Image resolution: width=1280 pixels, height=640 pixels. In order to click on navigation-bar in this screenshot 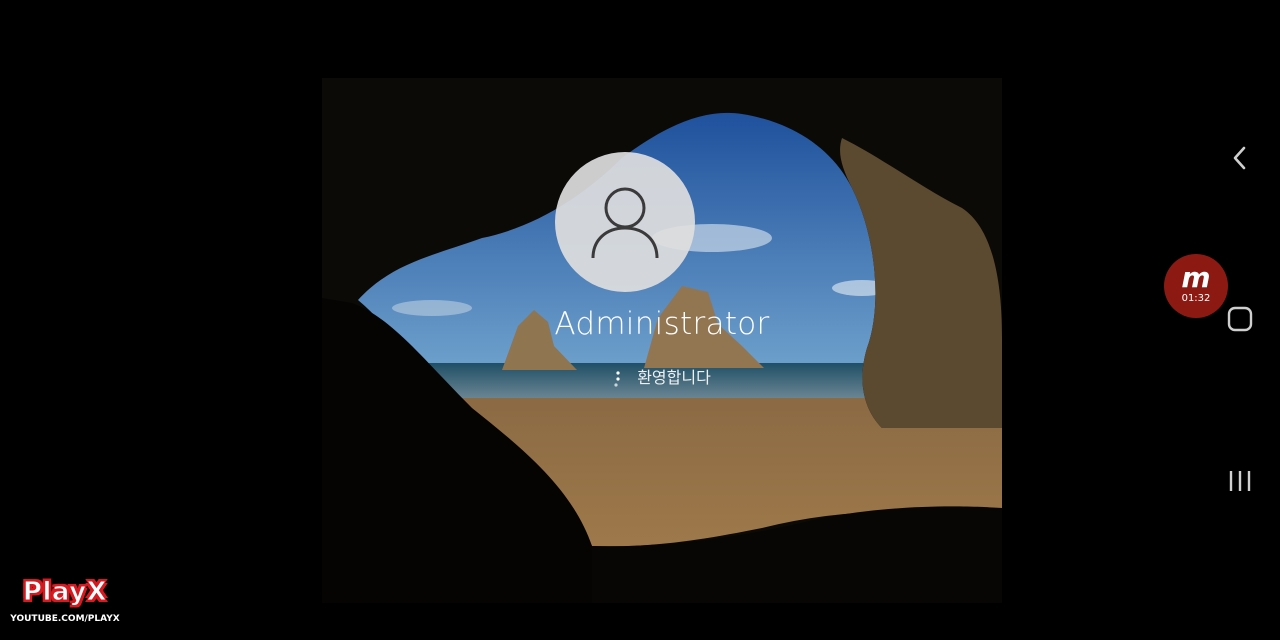, I will do `click(1240, 320)`.